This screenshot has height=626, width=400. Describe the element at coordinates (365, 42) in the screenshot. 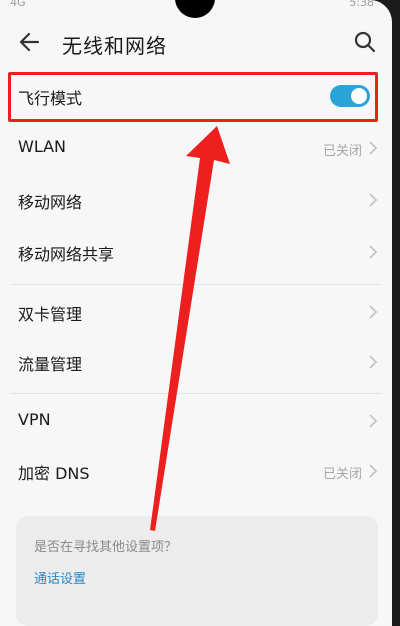

I see `search-icon` at that location.